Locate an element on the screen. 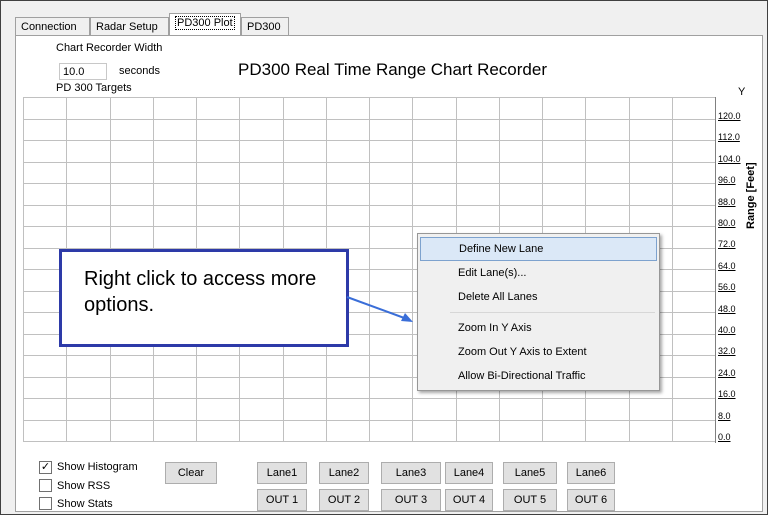  lane6-button: Lane6 is located at coordinates (591, 473).